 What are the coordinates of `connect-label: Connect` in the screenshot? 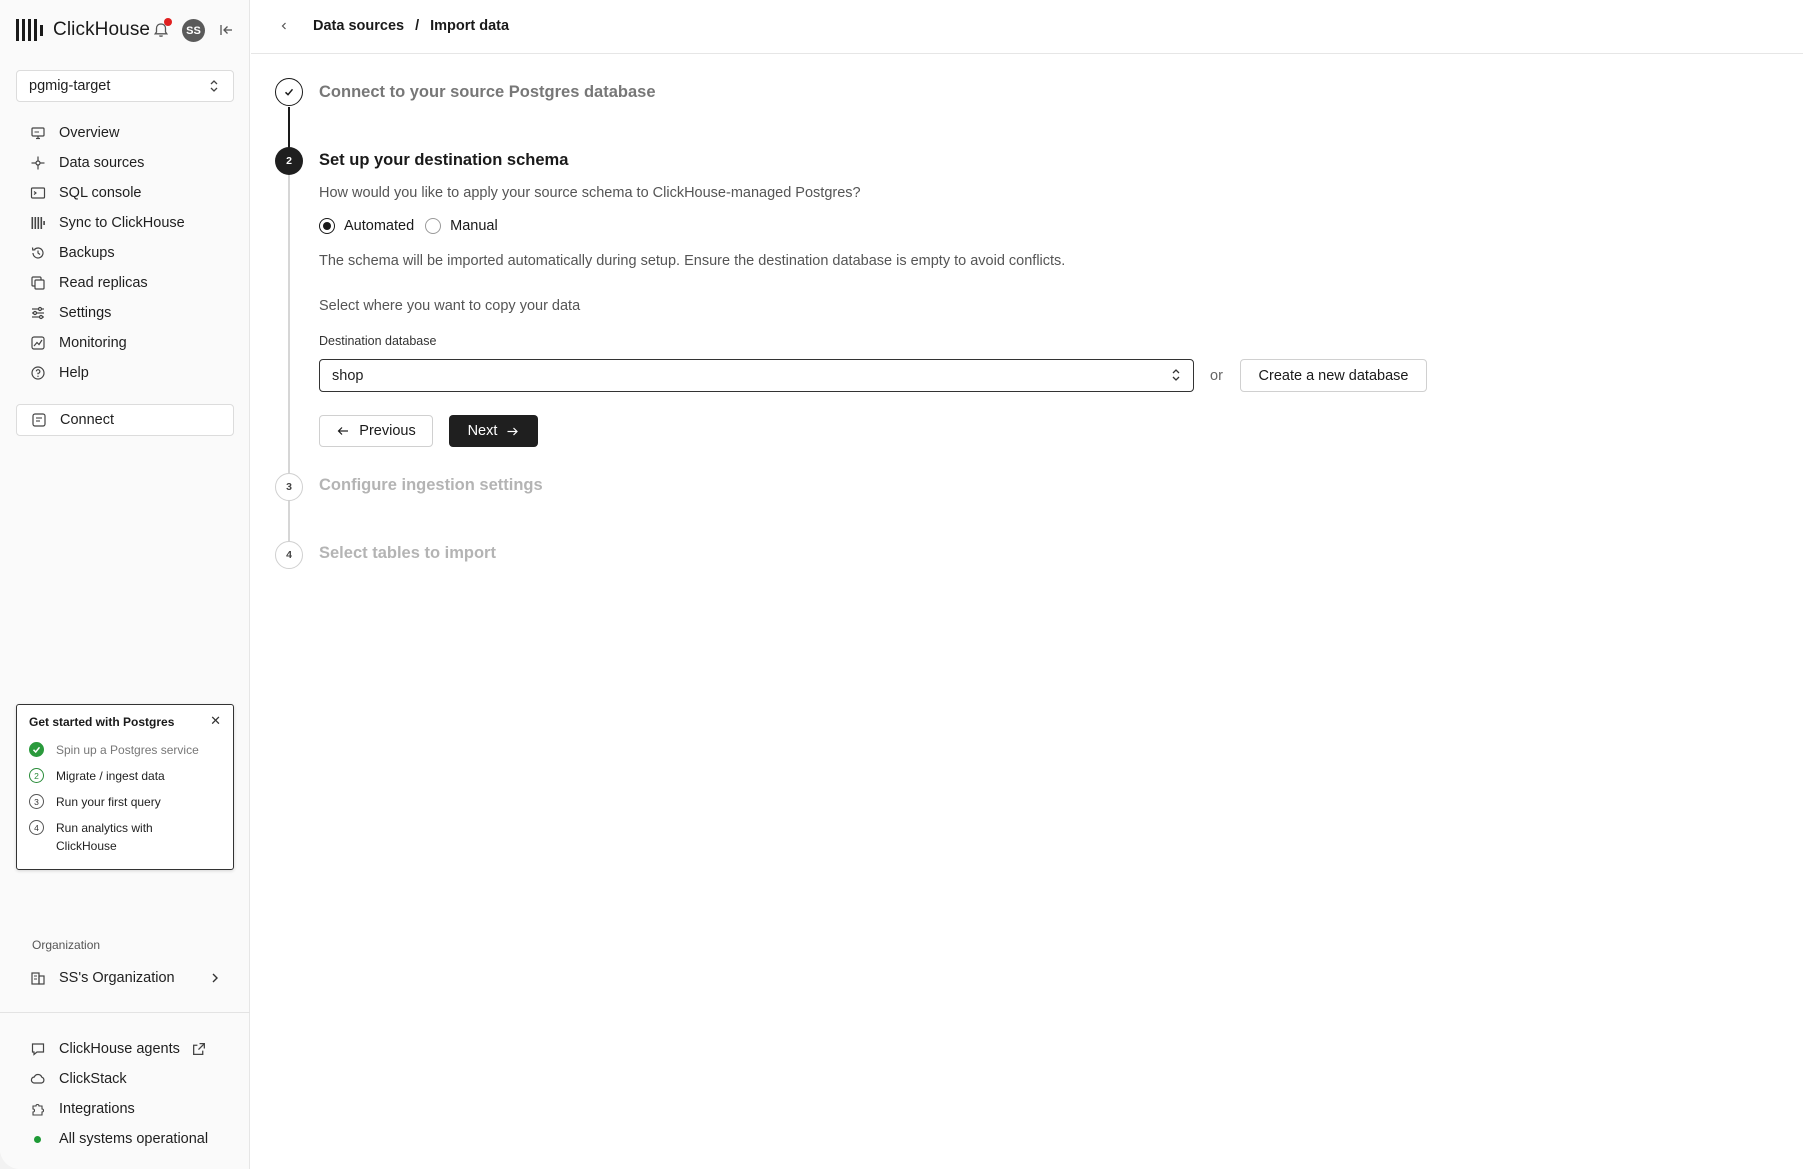 It's located at (87, 420).